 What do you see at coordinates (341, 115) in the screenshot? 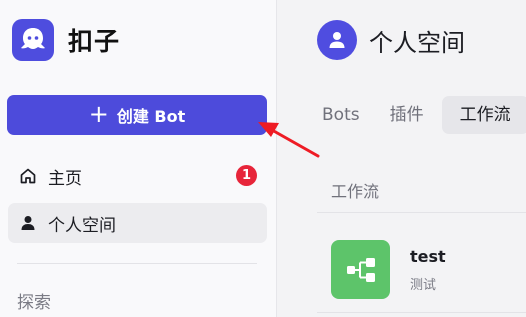
I see `tab-bots: Bots` at bounding box center [341, 115].